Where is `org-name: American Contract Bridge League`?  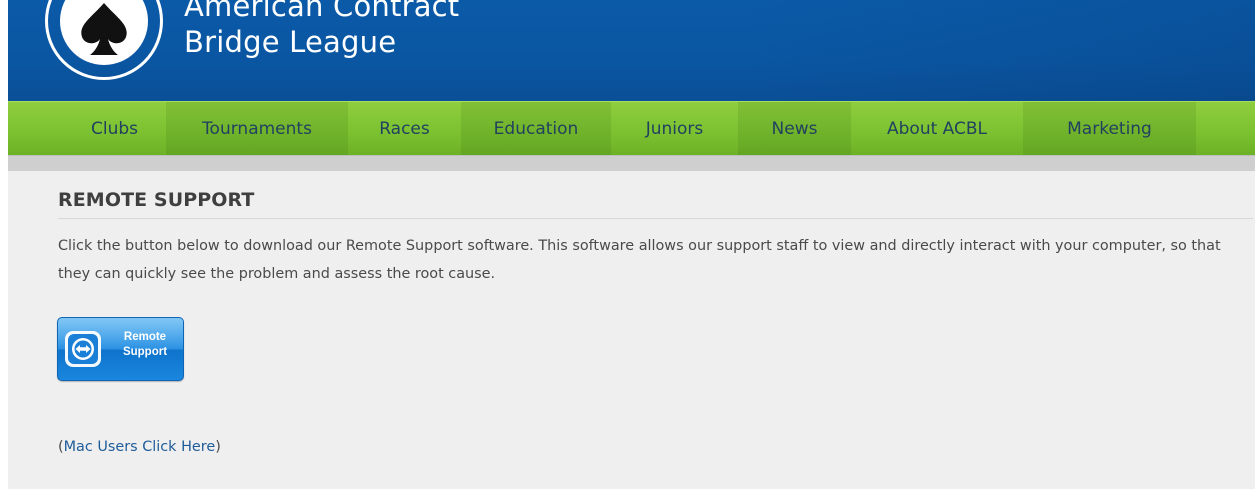
org-name: American Contract Bridge League is located at coordinates (321, 30).